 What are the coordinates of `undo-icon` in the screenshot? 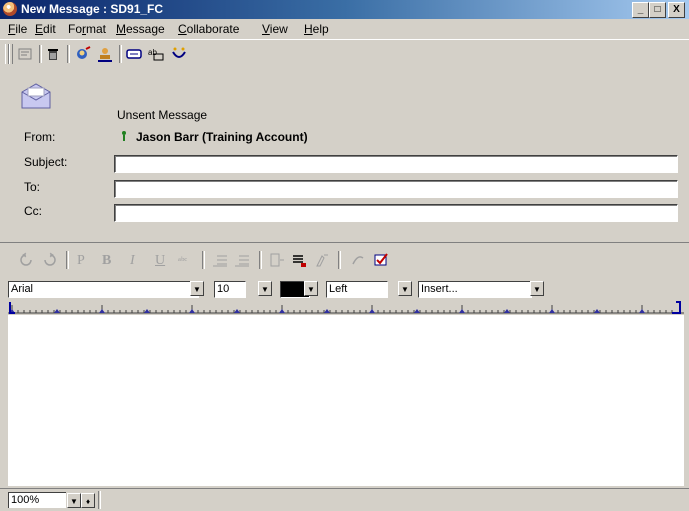 It's located at (27, 260).